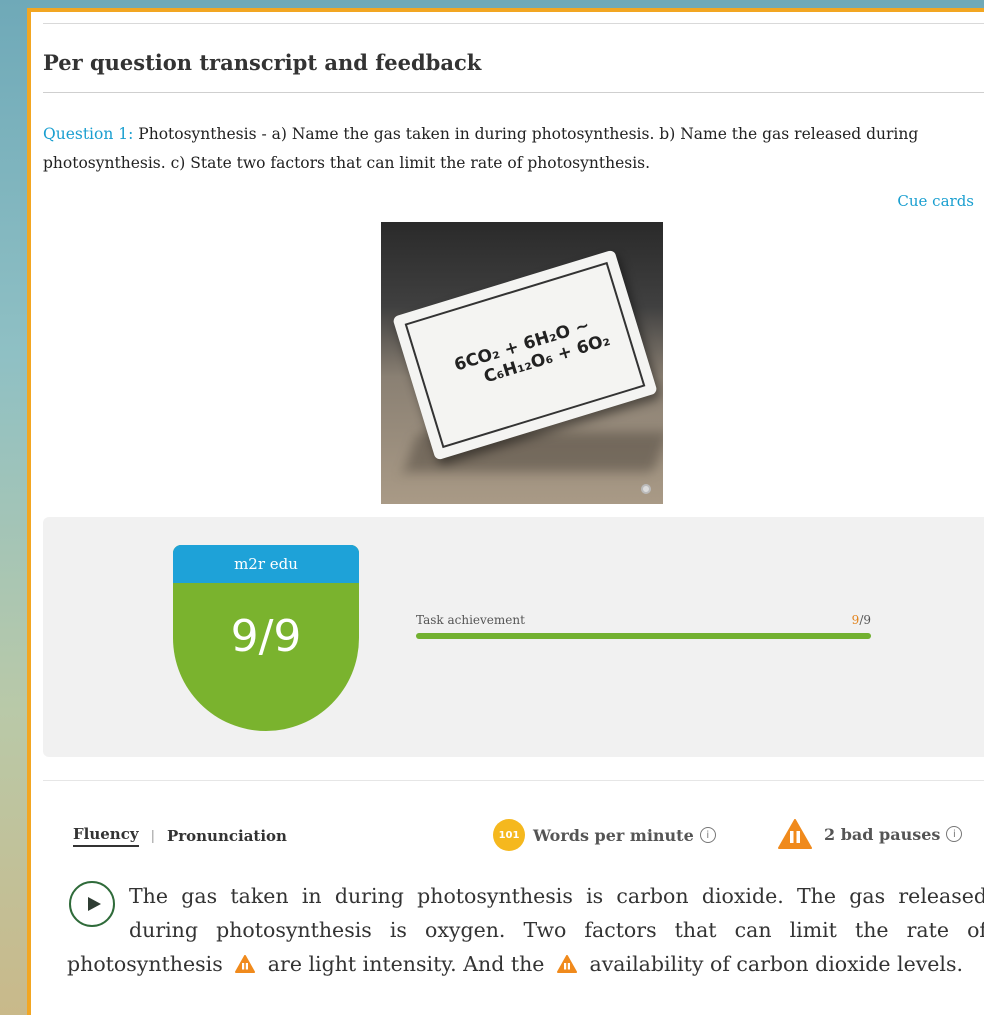 The image size is (984, 1015). I want to click on bad-pauses-label: 2 bad pauses, so click(882, 834).